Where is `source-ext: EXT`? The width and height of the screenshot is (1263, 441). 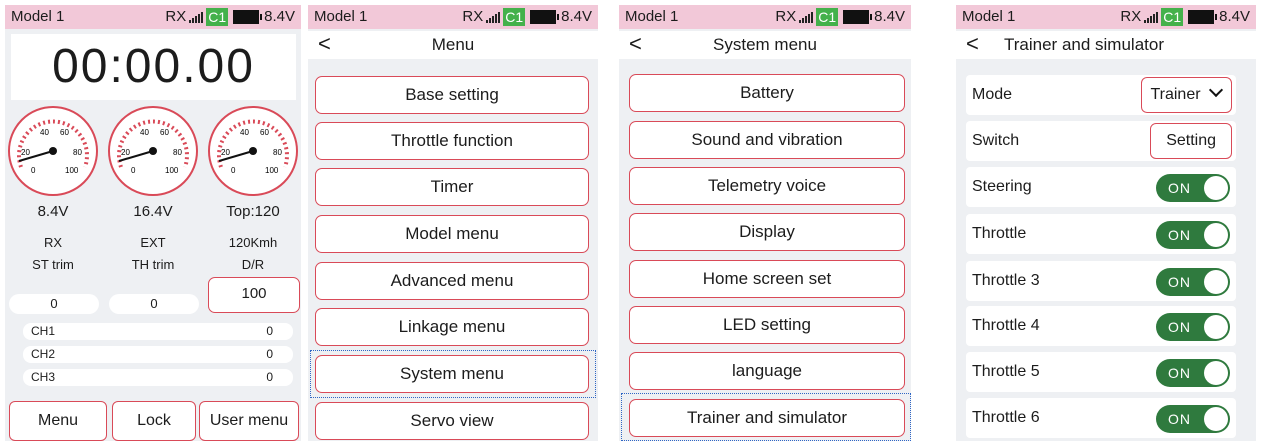
source-ext: EXT is located at coordinates (153, 242).